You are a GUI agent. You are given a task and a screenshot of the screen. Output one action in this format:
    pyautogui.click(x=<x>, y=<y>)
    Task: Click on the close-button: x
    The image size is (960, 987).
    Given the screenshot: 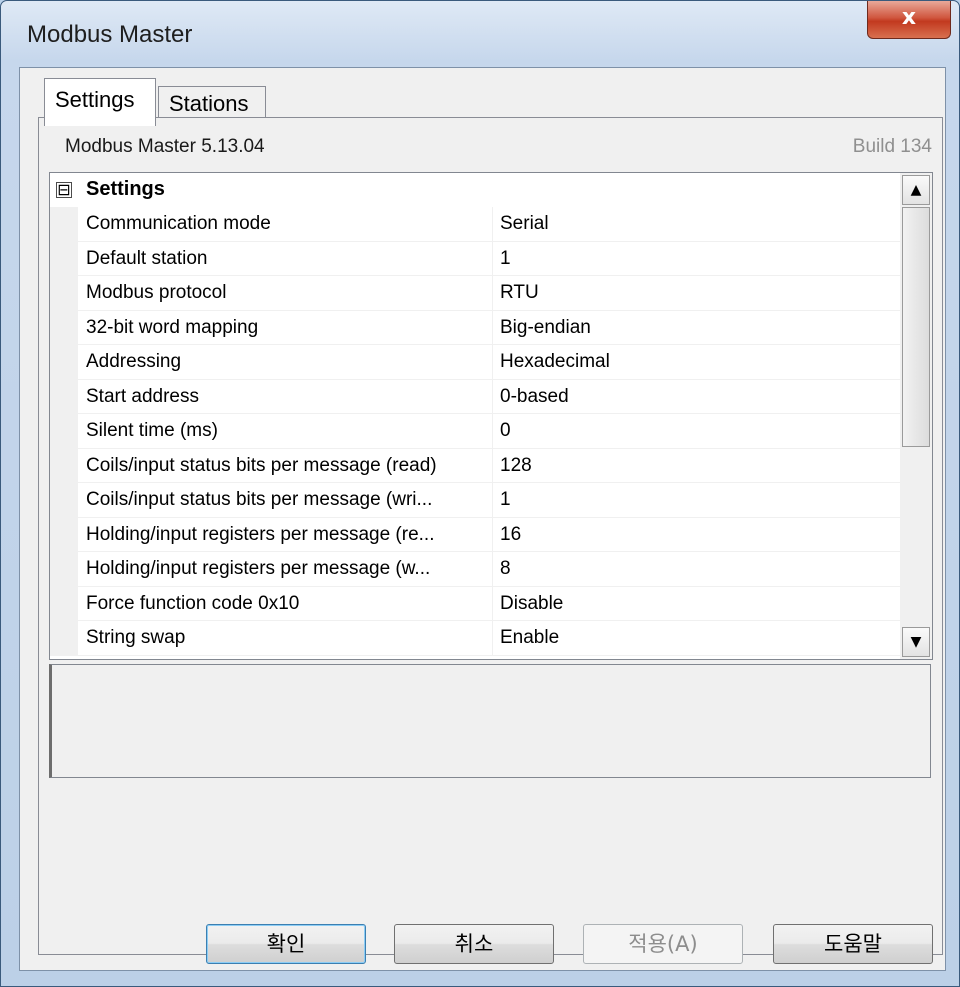 What is the action you would take?
    pyautogui.click(x=909, y=20)
    